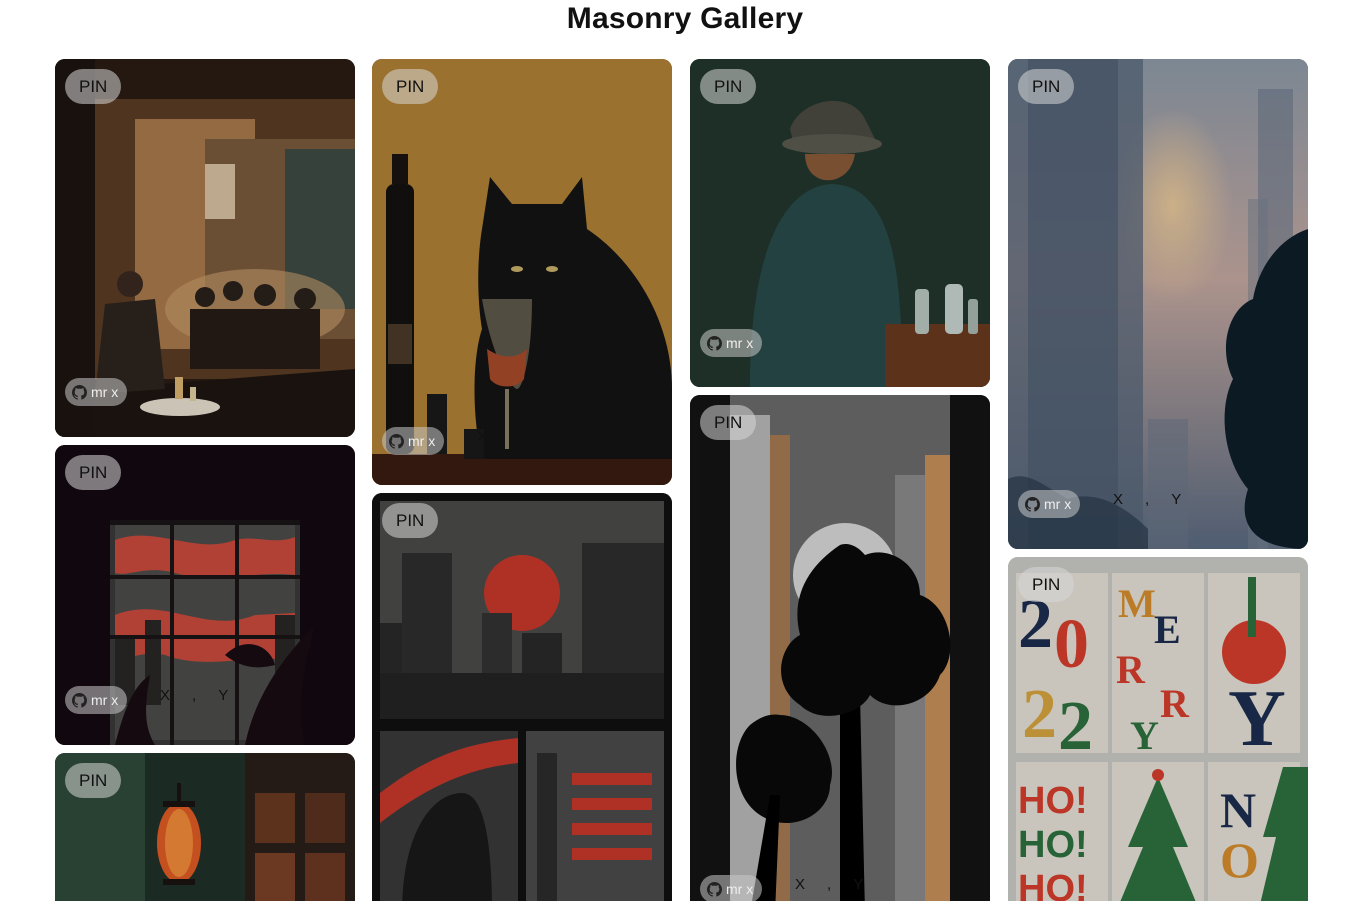  What do you see at coordinates (1167, 629) in the screenshot?
I see `svg-text: E` at bounding box center [1167, 629].